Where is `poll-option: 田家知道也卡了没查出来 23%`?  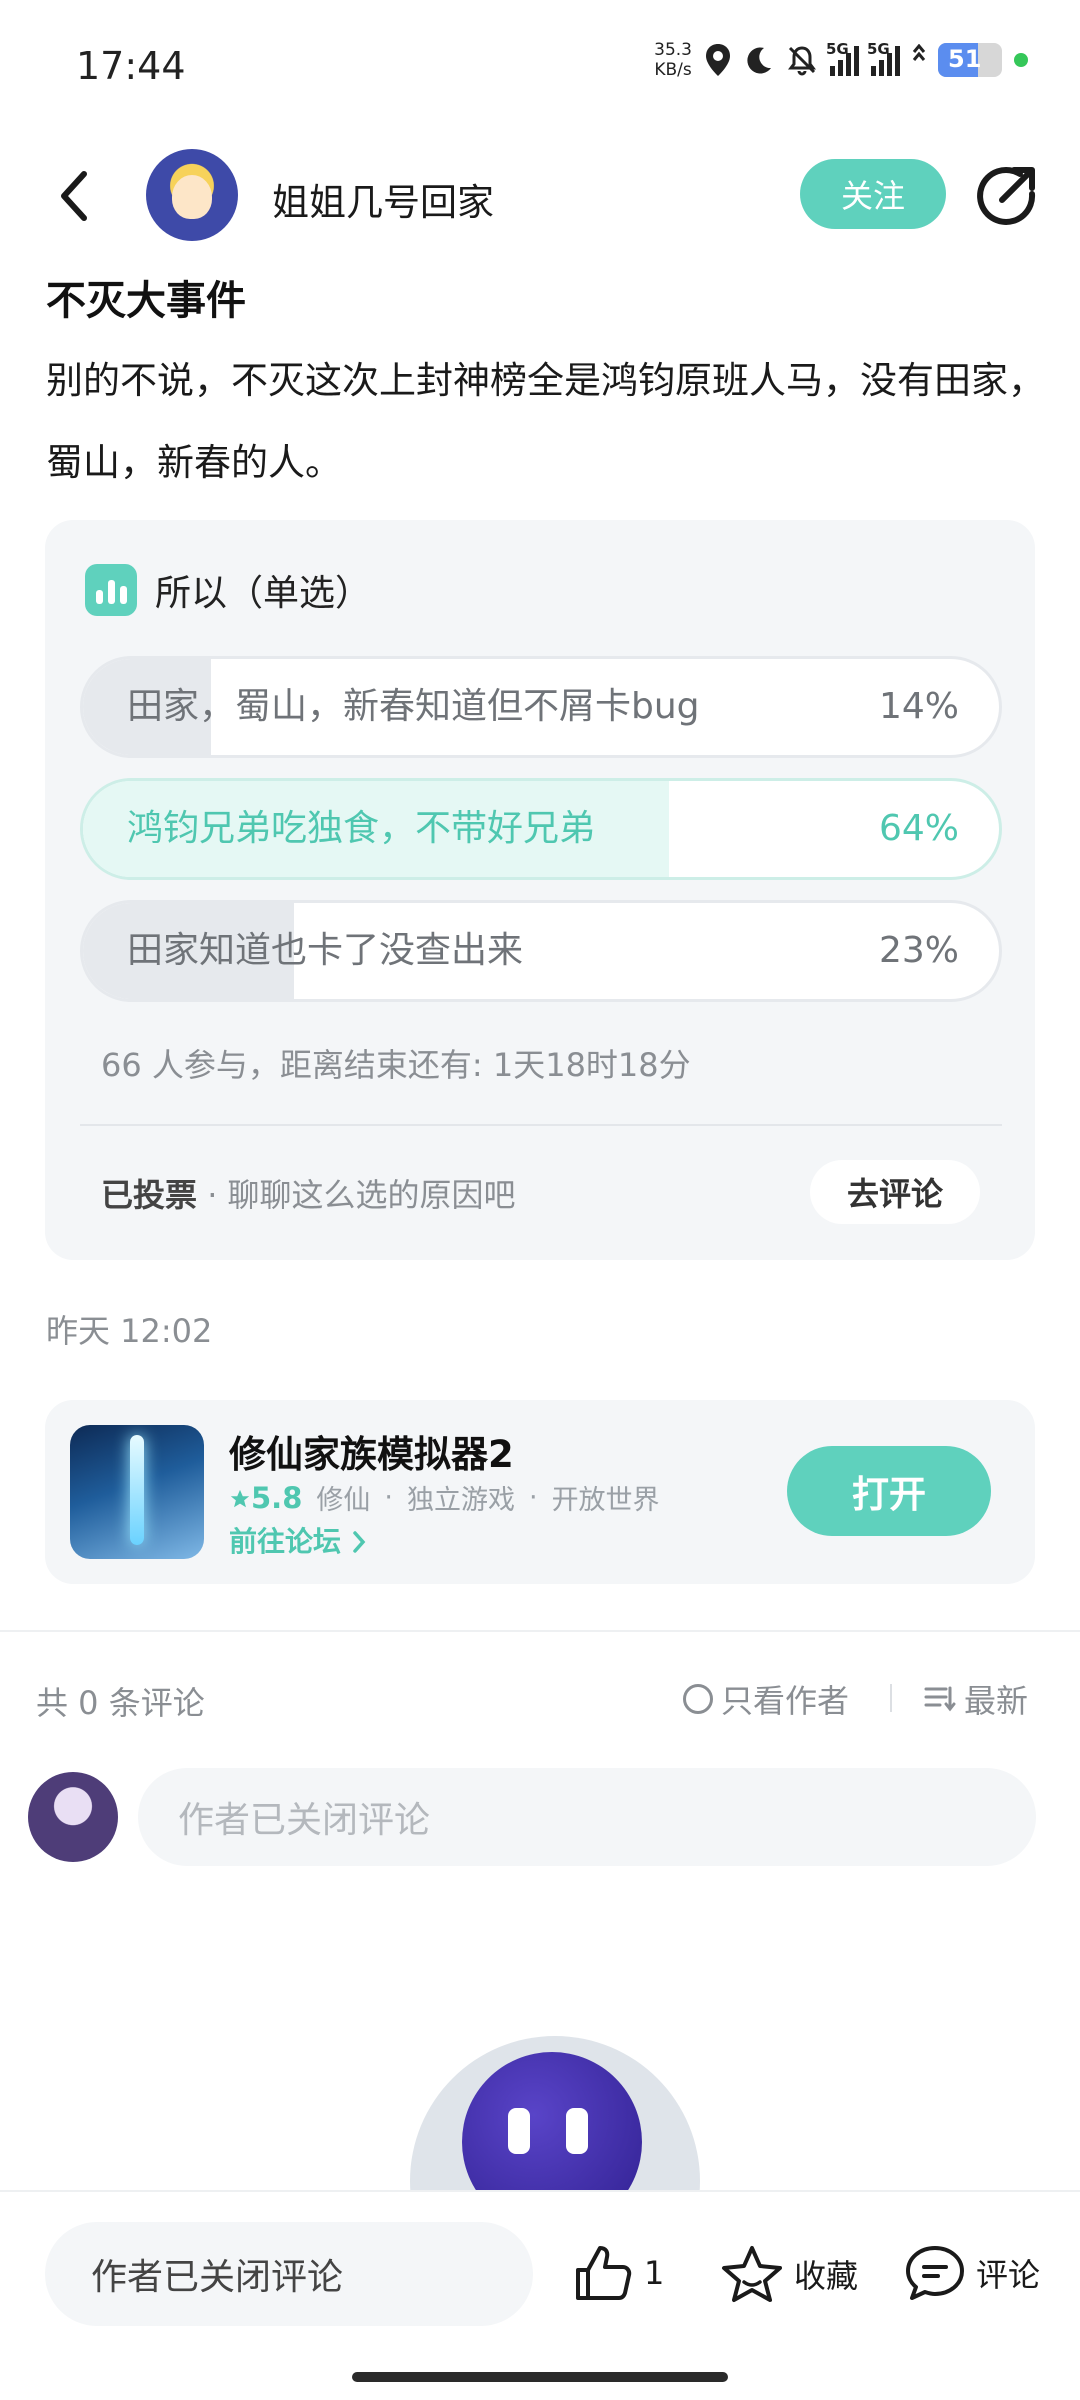
poll-option: 田家知道也卡了没查出来 23% is located at coordinates (541, 951).